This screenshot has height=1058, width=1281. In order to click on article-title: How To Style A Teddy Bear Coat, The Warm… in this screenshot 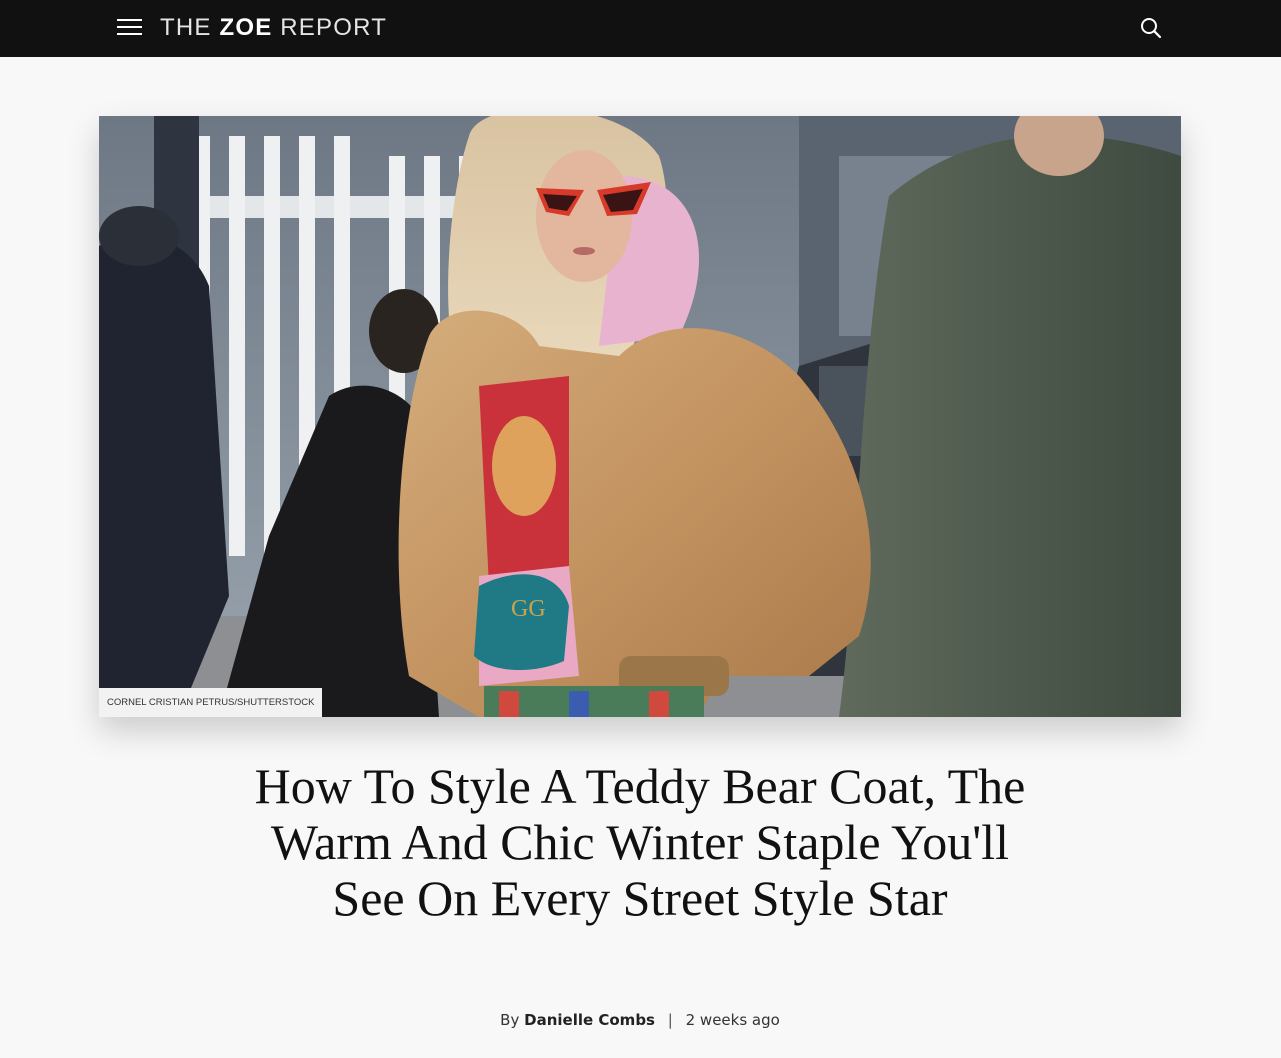, I will do `click(640, 842)`.